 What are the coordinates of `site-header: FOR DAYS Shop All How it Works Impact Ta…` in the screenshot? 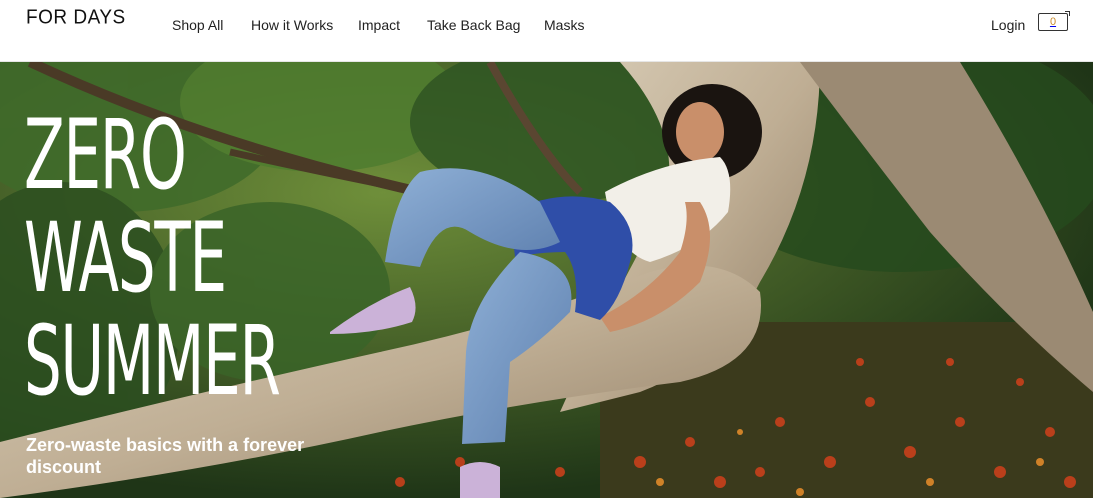 It's located at (546, 31).